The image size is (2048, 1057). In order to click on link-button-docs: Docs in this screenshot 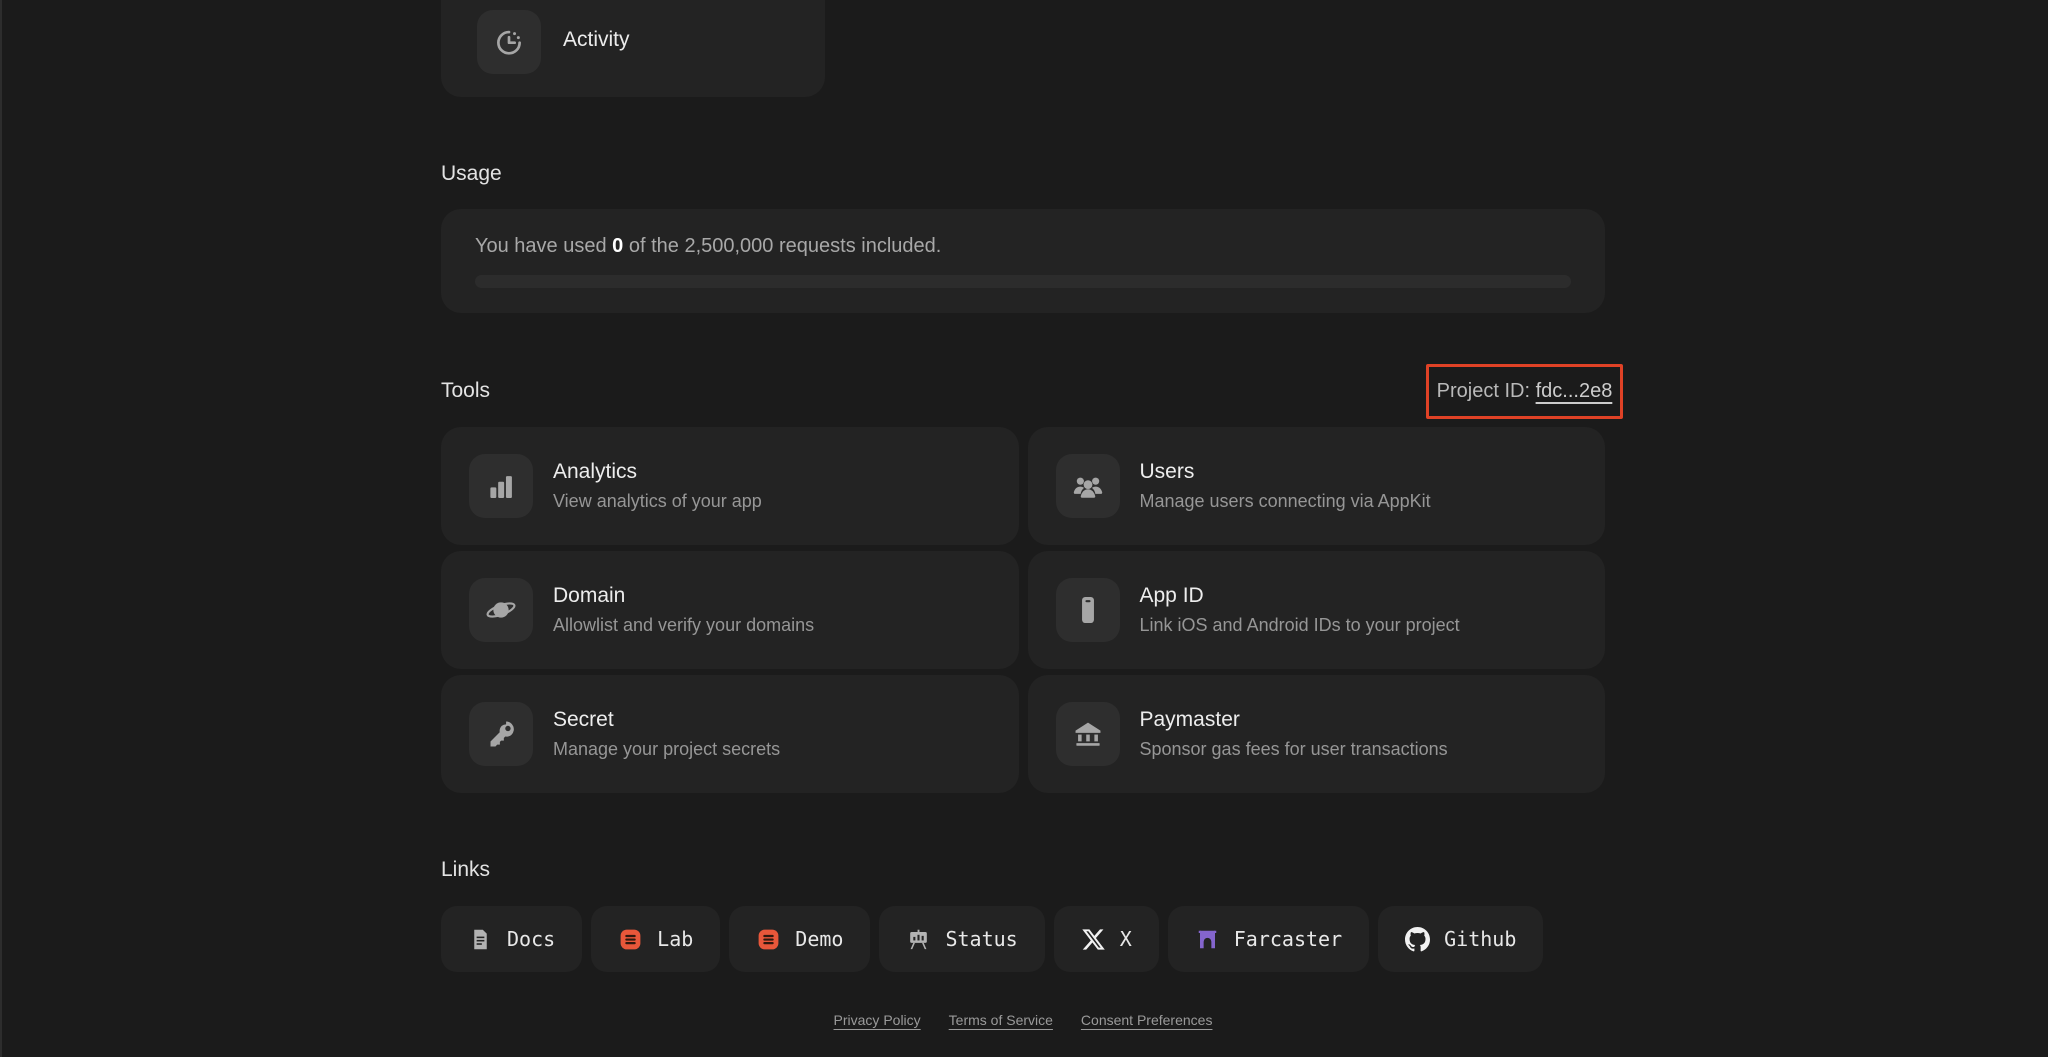, I will do `click(512, 939)`.